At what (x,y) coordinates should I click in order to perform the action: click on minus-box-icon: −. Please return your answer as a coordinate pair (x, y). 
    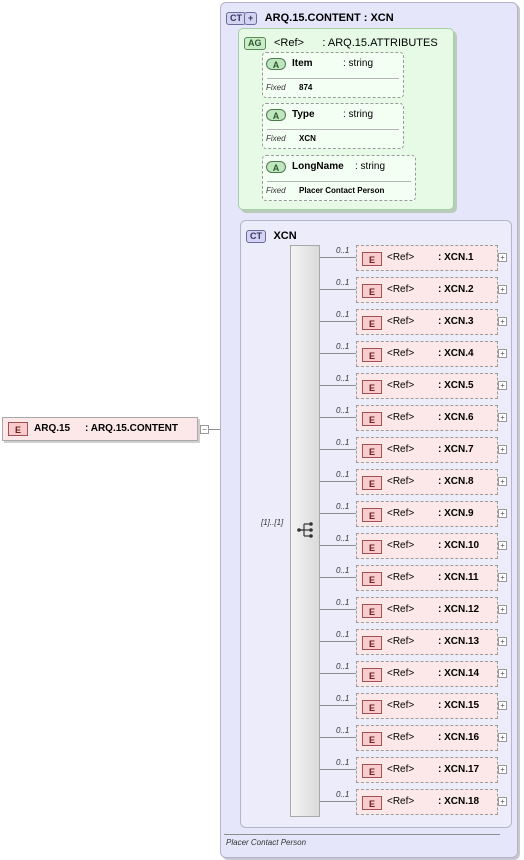
    Looking at the image, I should click on (204, 429).